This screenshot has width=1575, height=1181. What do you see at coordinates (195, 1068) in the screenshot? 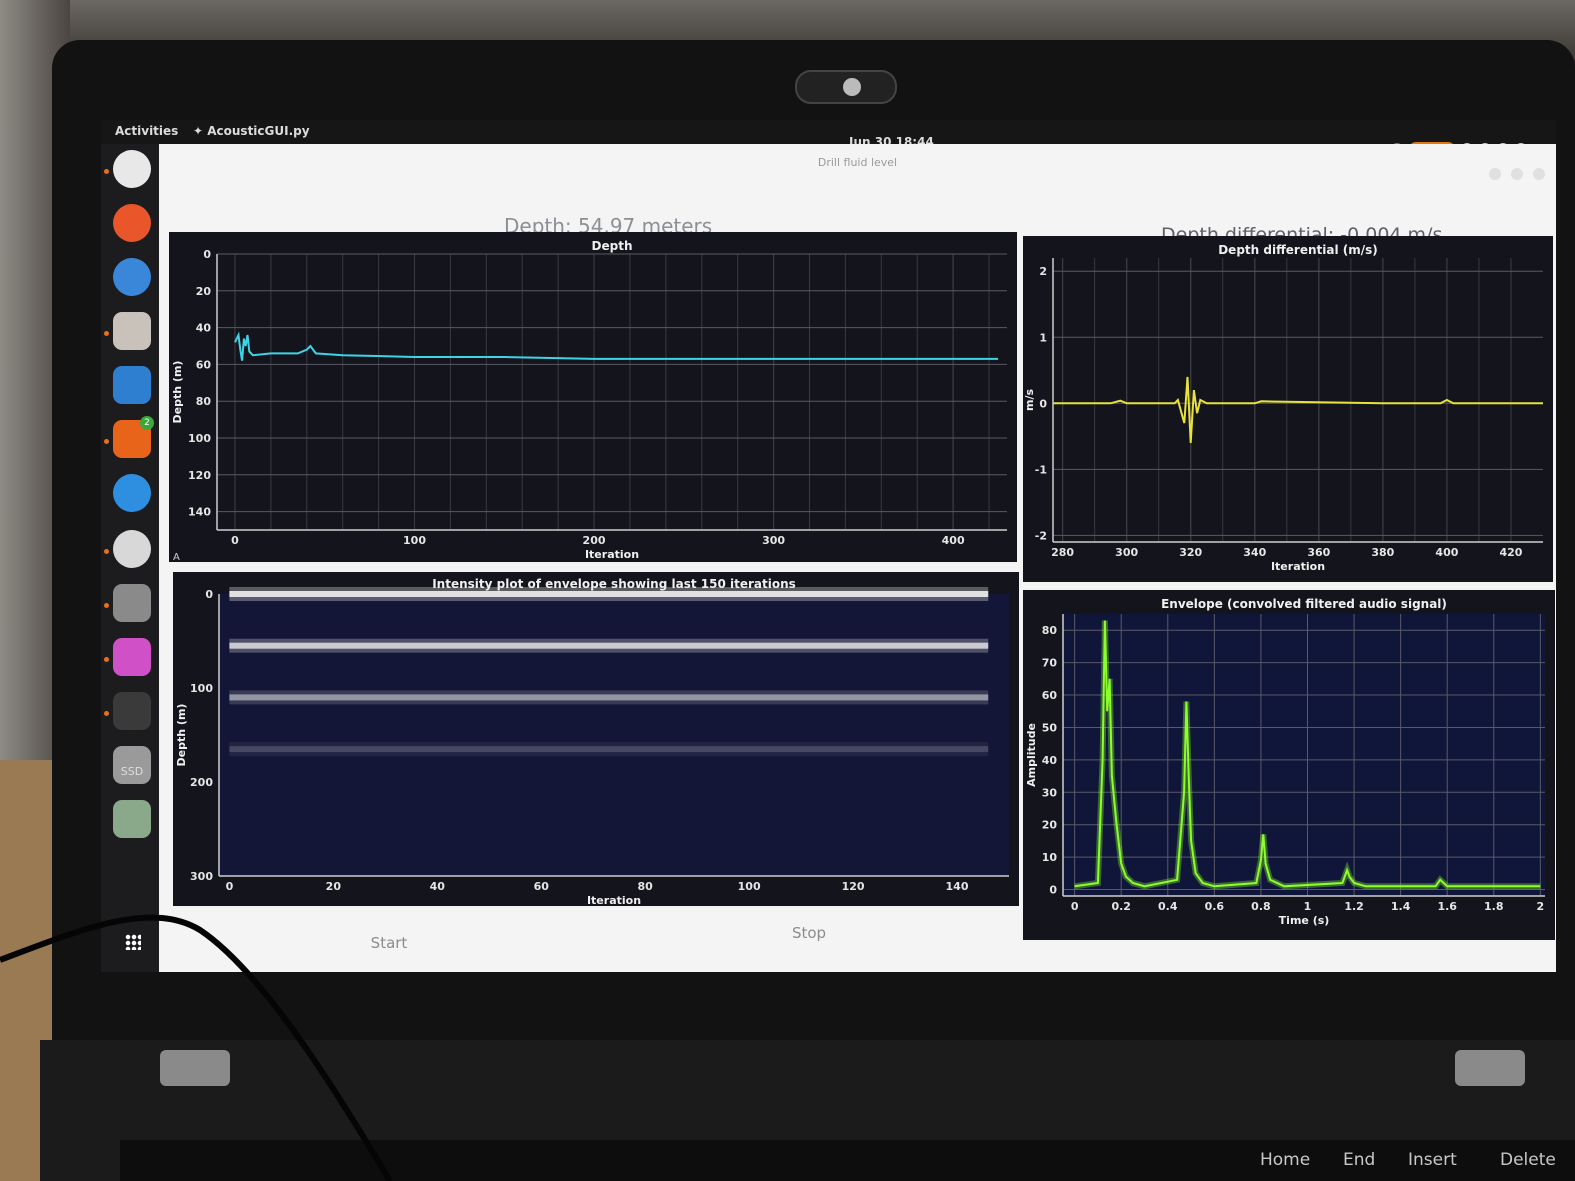
I see `hinge-left` at bounding box center [195, 1068].